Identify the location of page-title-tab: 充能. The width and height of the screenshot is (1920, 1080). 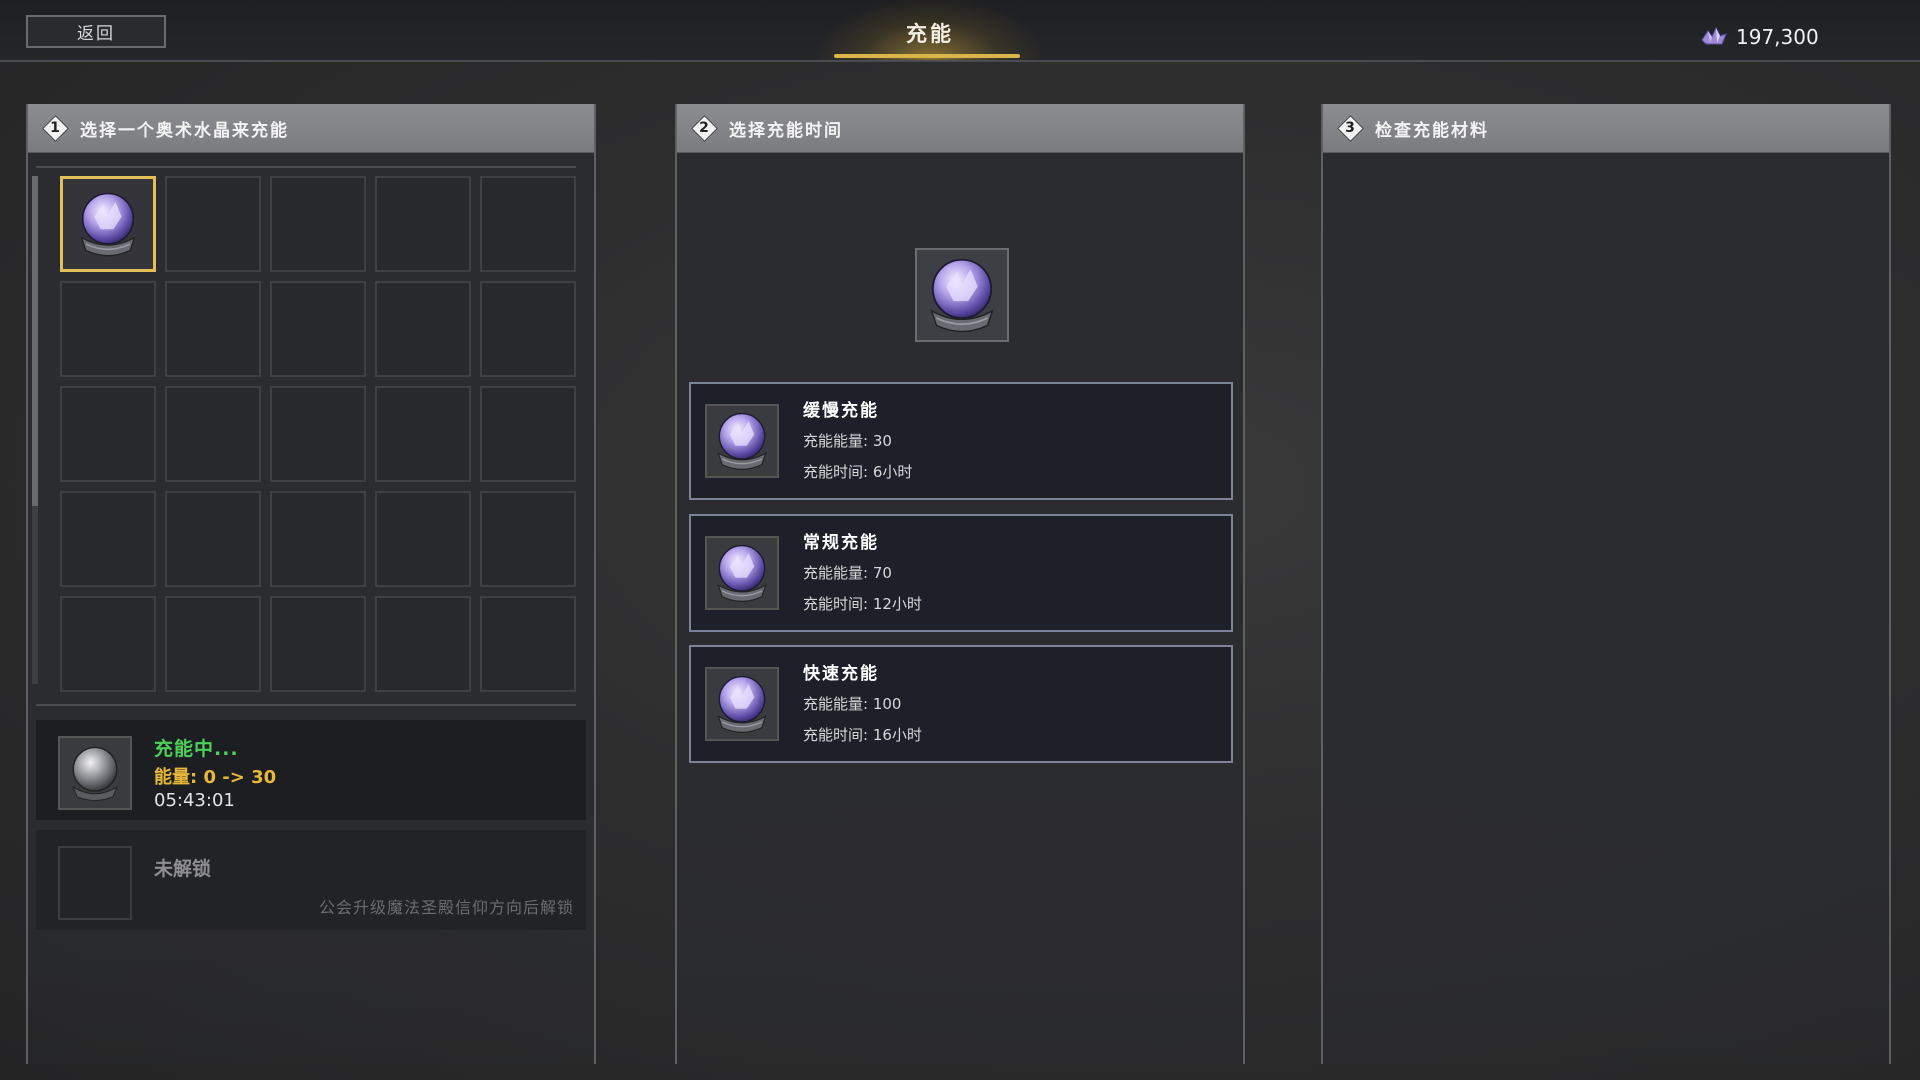
(930, 32).